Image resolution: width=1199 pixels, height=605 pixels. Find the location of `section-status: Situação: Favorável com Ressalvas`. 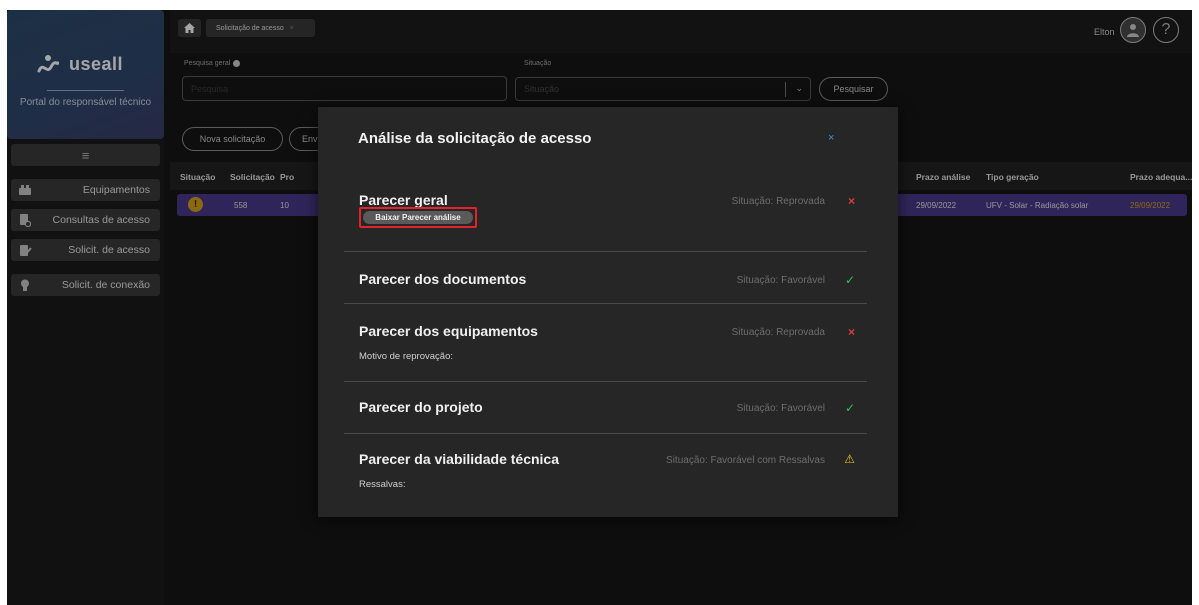

section-status: Situação: Favorável com Ressalvas is located at coordinates (745, 460).